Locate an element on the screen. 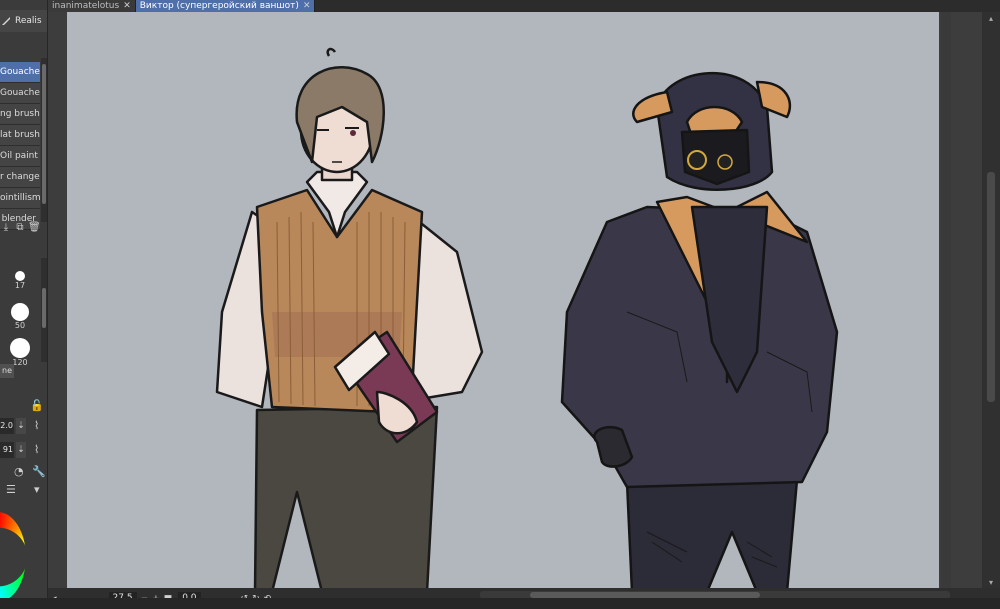 The image size is (1000, 609). opacity-value: 91 is located at coordinates (7, 450).